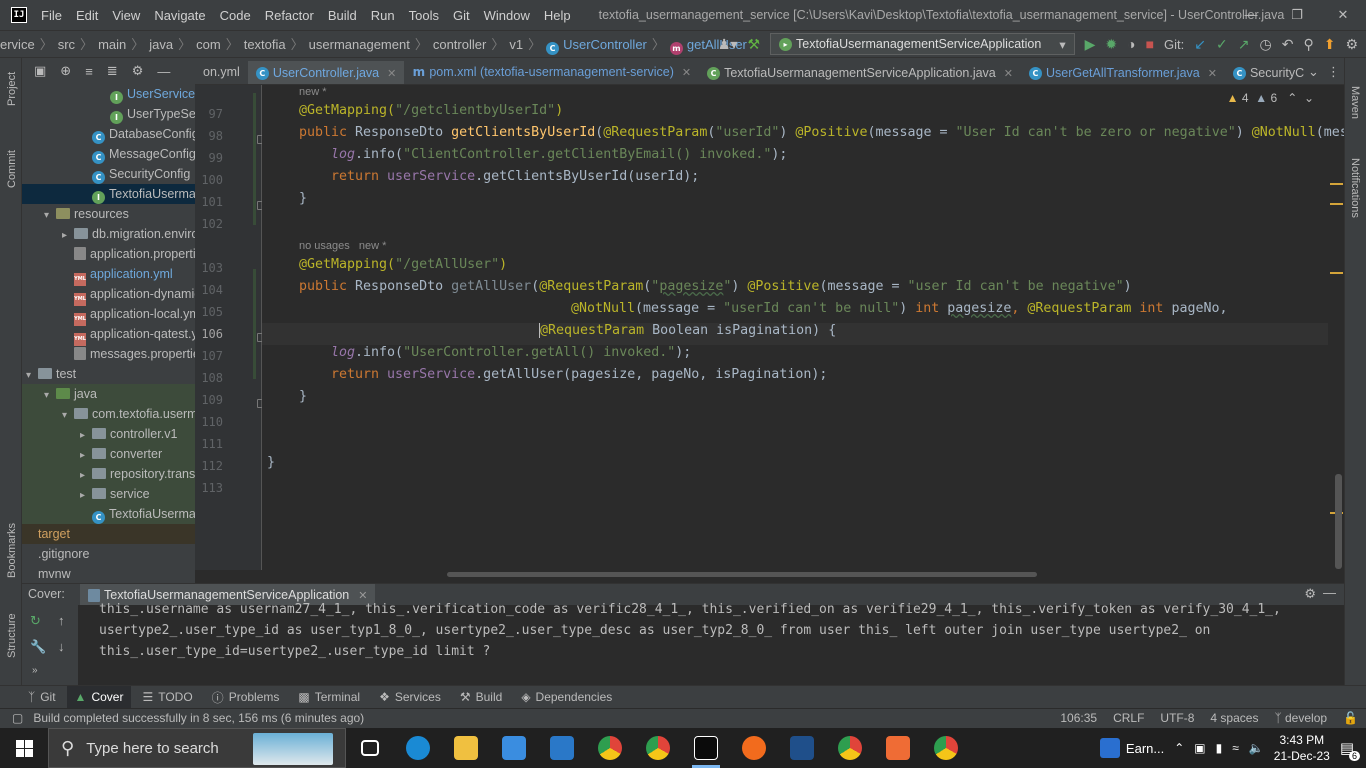 This screenshot has height=768, width=1366. I want to click on caret-position: 106:35, so click(1078, 718).